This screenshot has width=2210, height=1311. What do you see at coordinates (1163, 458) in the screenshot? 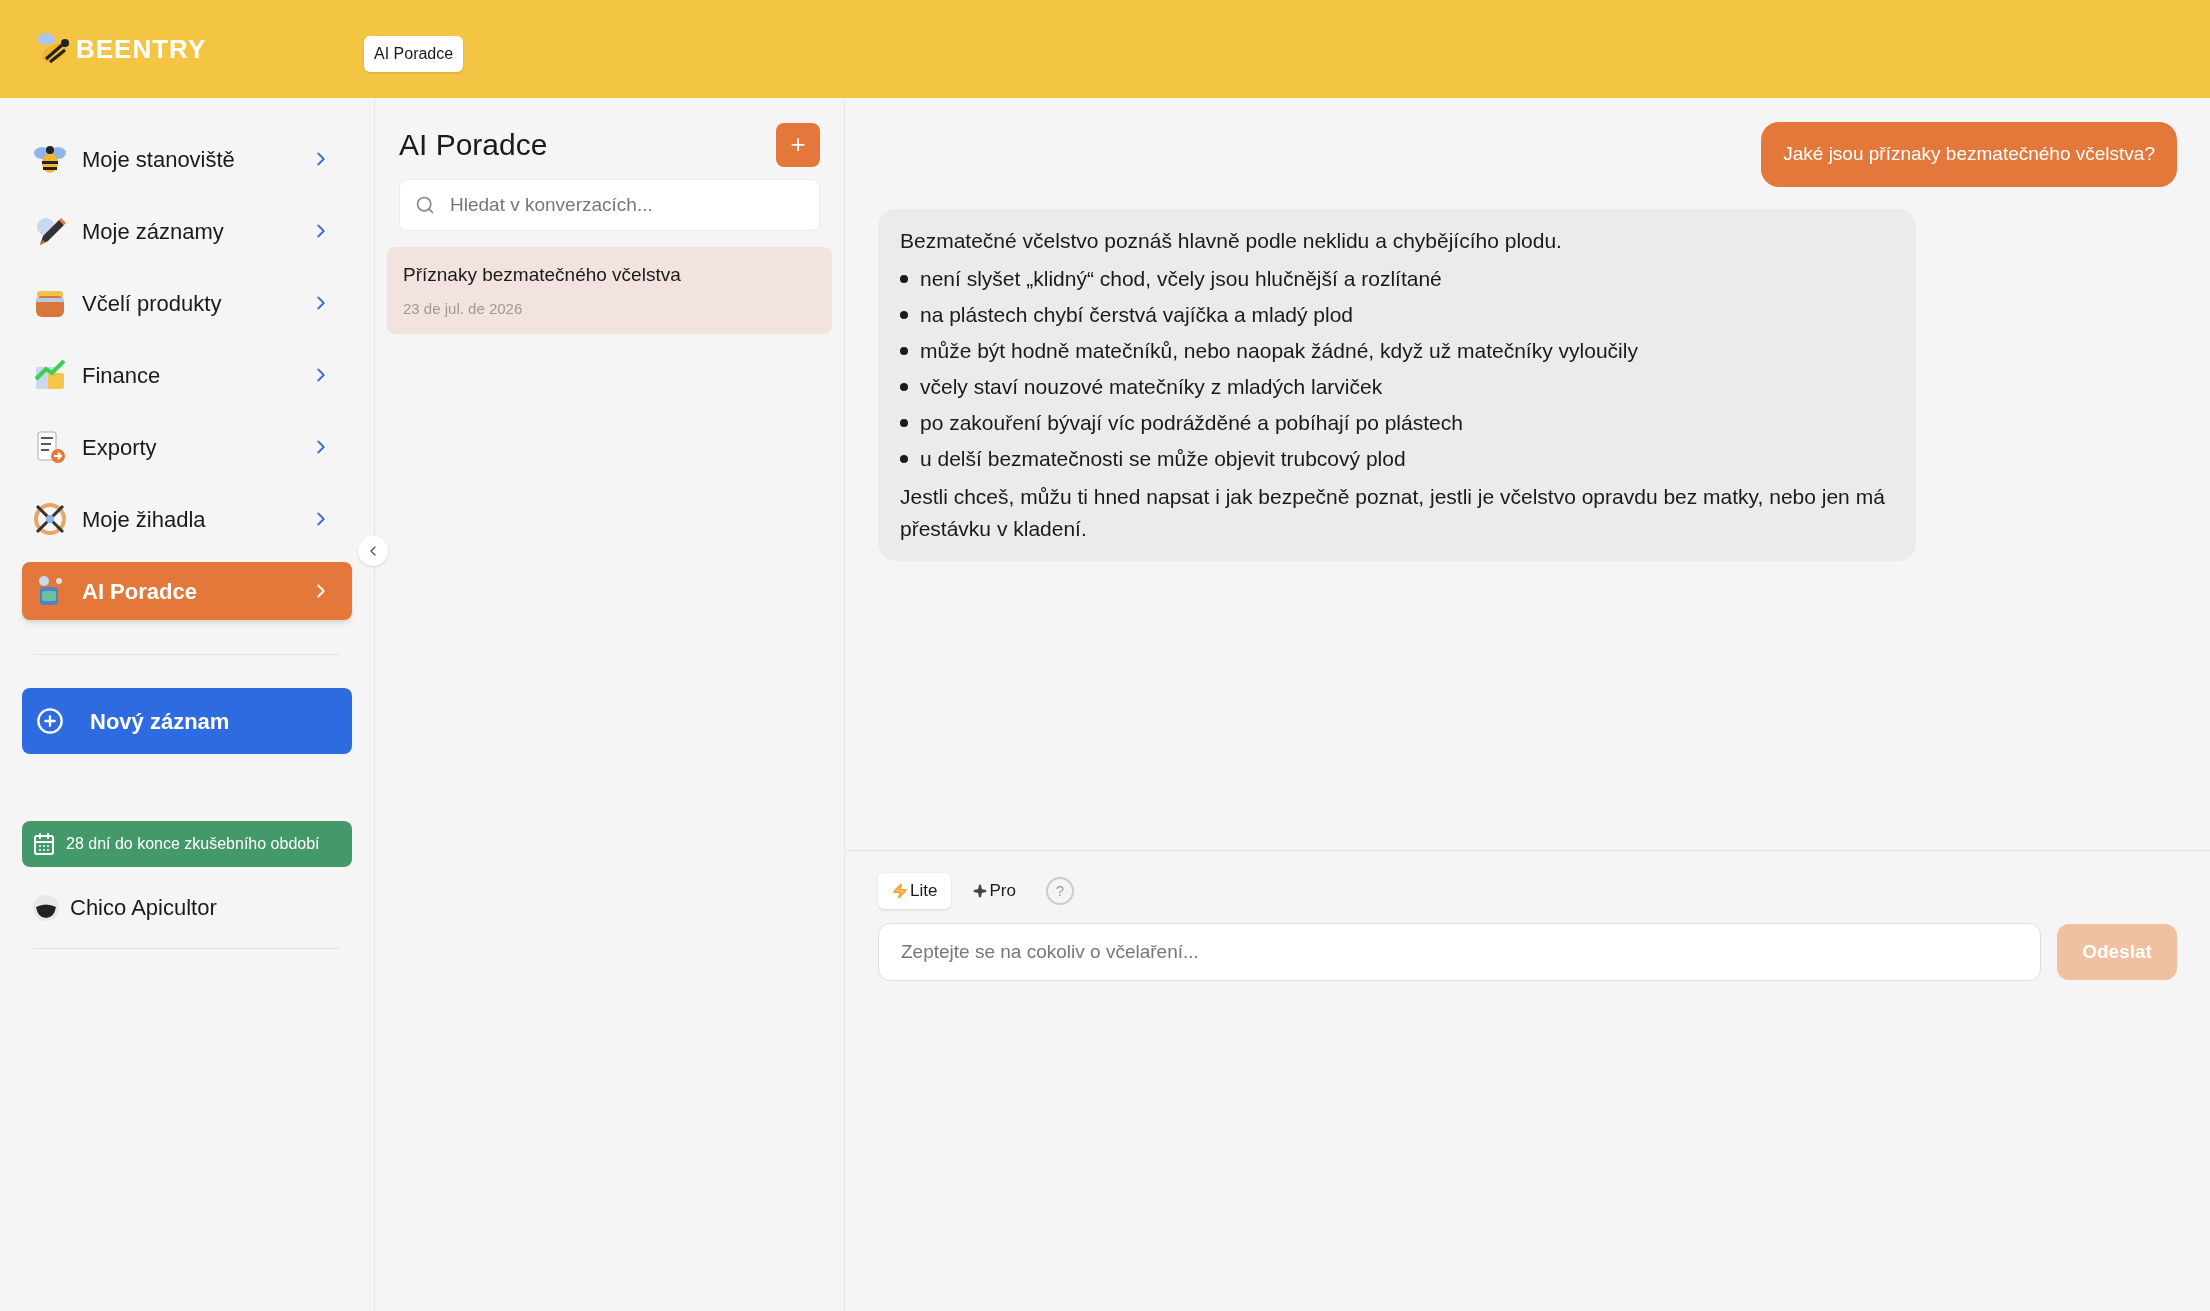
I see `list-item-text: u delší bezmatečnosti se může objevit trubcový plod` at bounding box center [1163, 458].